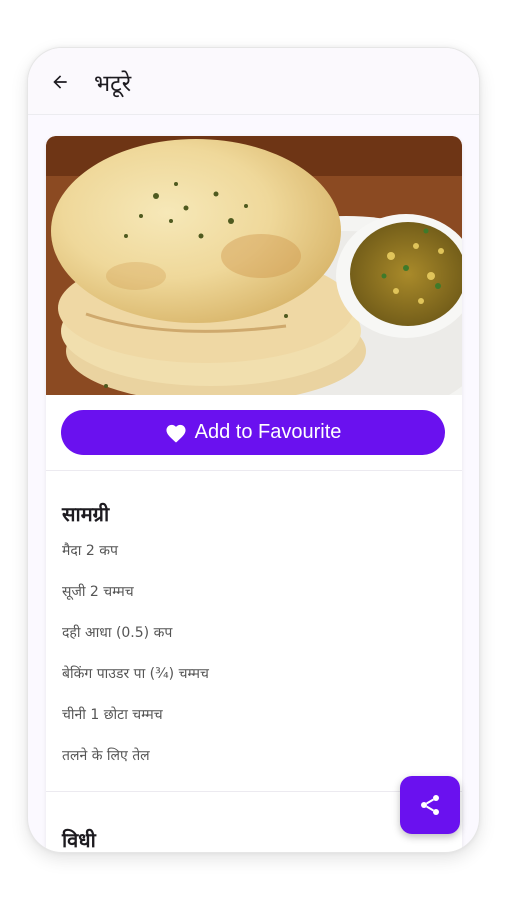 This screenshot has height=900, width=506. I want to click on back-button, so click(60, 82).